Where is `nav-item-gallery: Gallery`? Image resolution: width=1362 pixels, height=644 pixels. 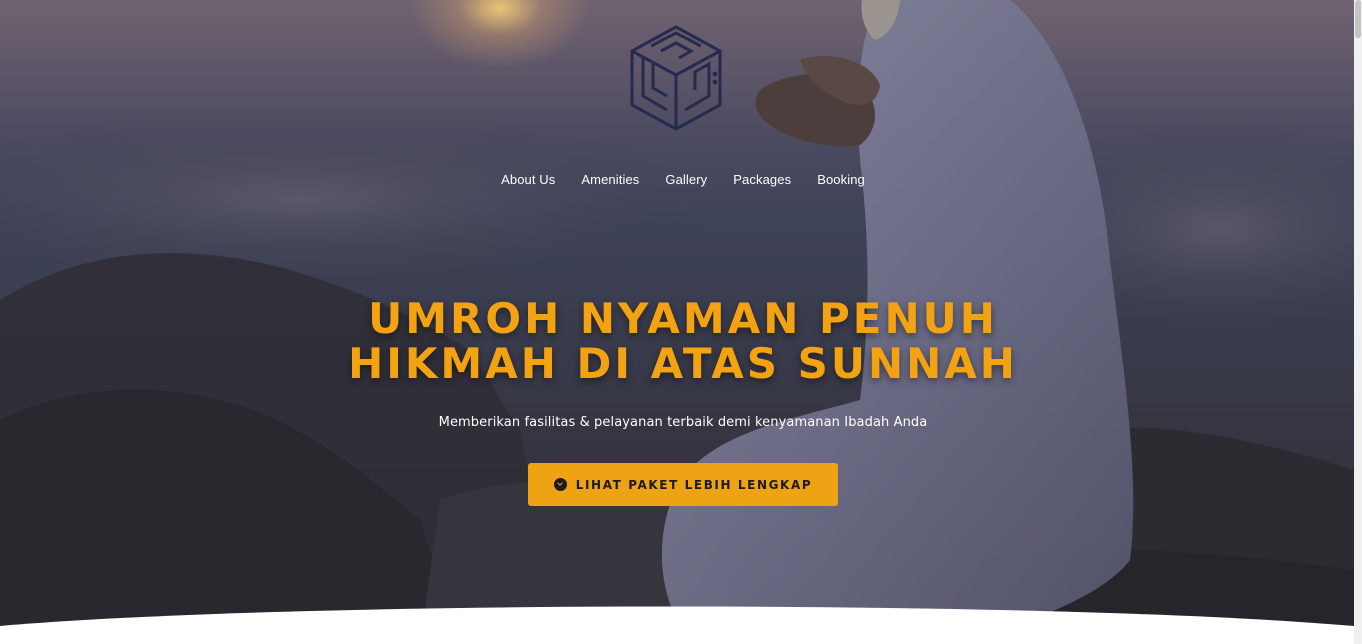 nav-item-gallery: Gallery is located at coordinates (686, 180).